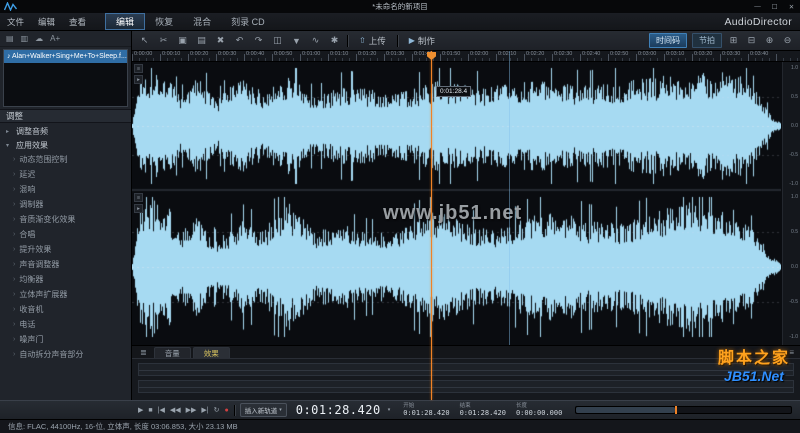  What do you see at coordinates (757, 6) in the screenshot?
I see `minimize-button: —` at bounding box center [757, 6].